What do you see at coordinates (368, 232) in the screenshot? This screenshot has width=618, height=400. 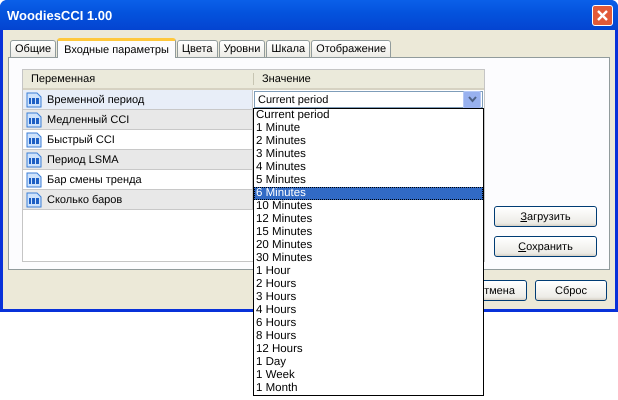 I see `dropdown-option: 15 Minutes` at bounding box center [368, 232].